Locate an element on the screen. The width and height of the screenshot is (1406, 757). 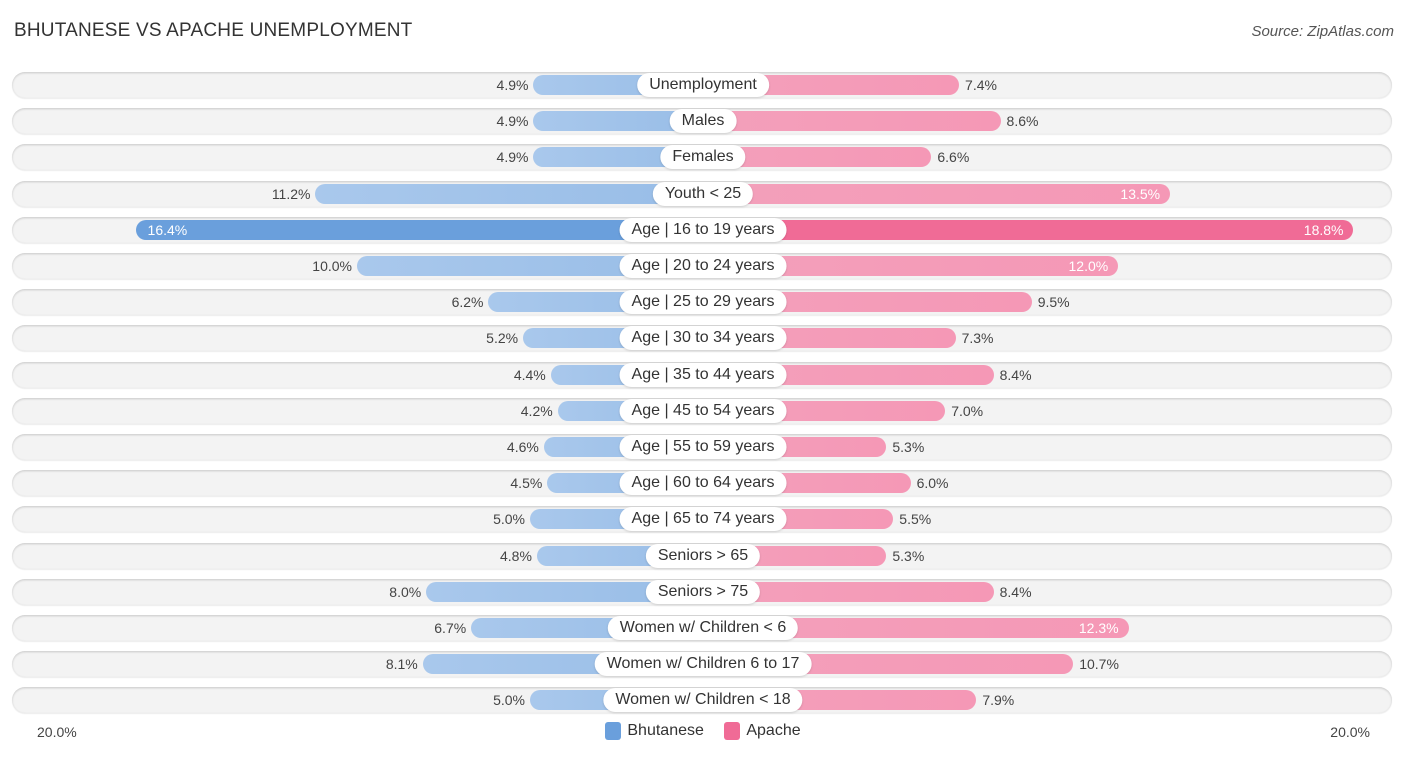
value-label-apache: 9.5% is located at coordinates (1053, 302).